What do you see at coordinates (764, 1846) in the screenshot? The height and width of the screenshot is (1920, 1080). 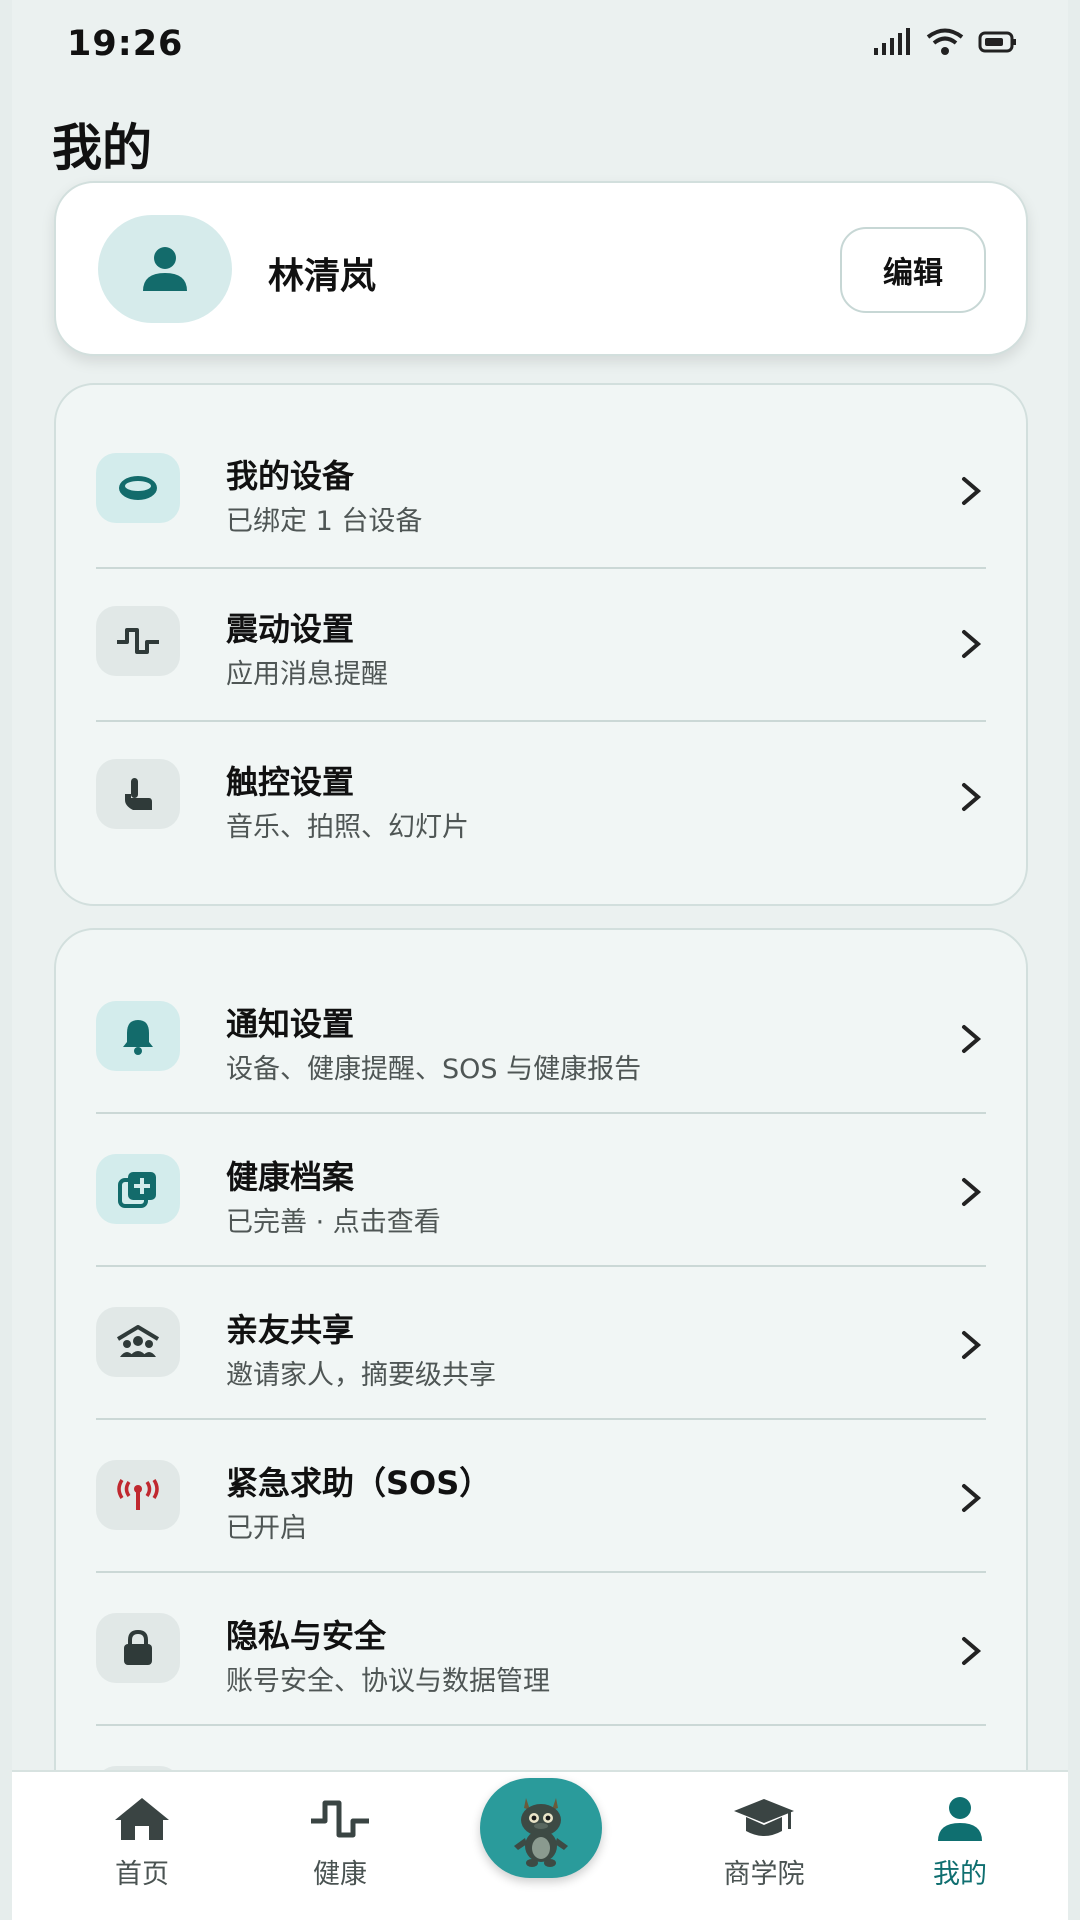 I see `tab-business-school: 商学院` at bounding box center [764, 1846].